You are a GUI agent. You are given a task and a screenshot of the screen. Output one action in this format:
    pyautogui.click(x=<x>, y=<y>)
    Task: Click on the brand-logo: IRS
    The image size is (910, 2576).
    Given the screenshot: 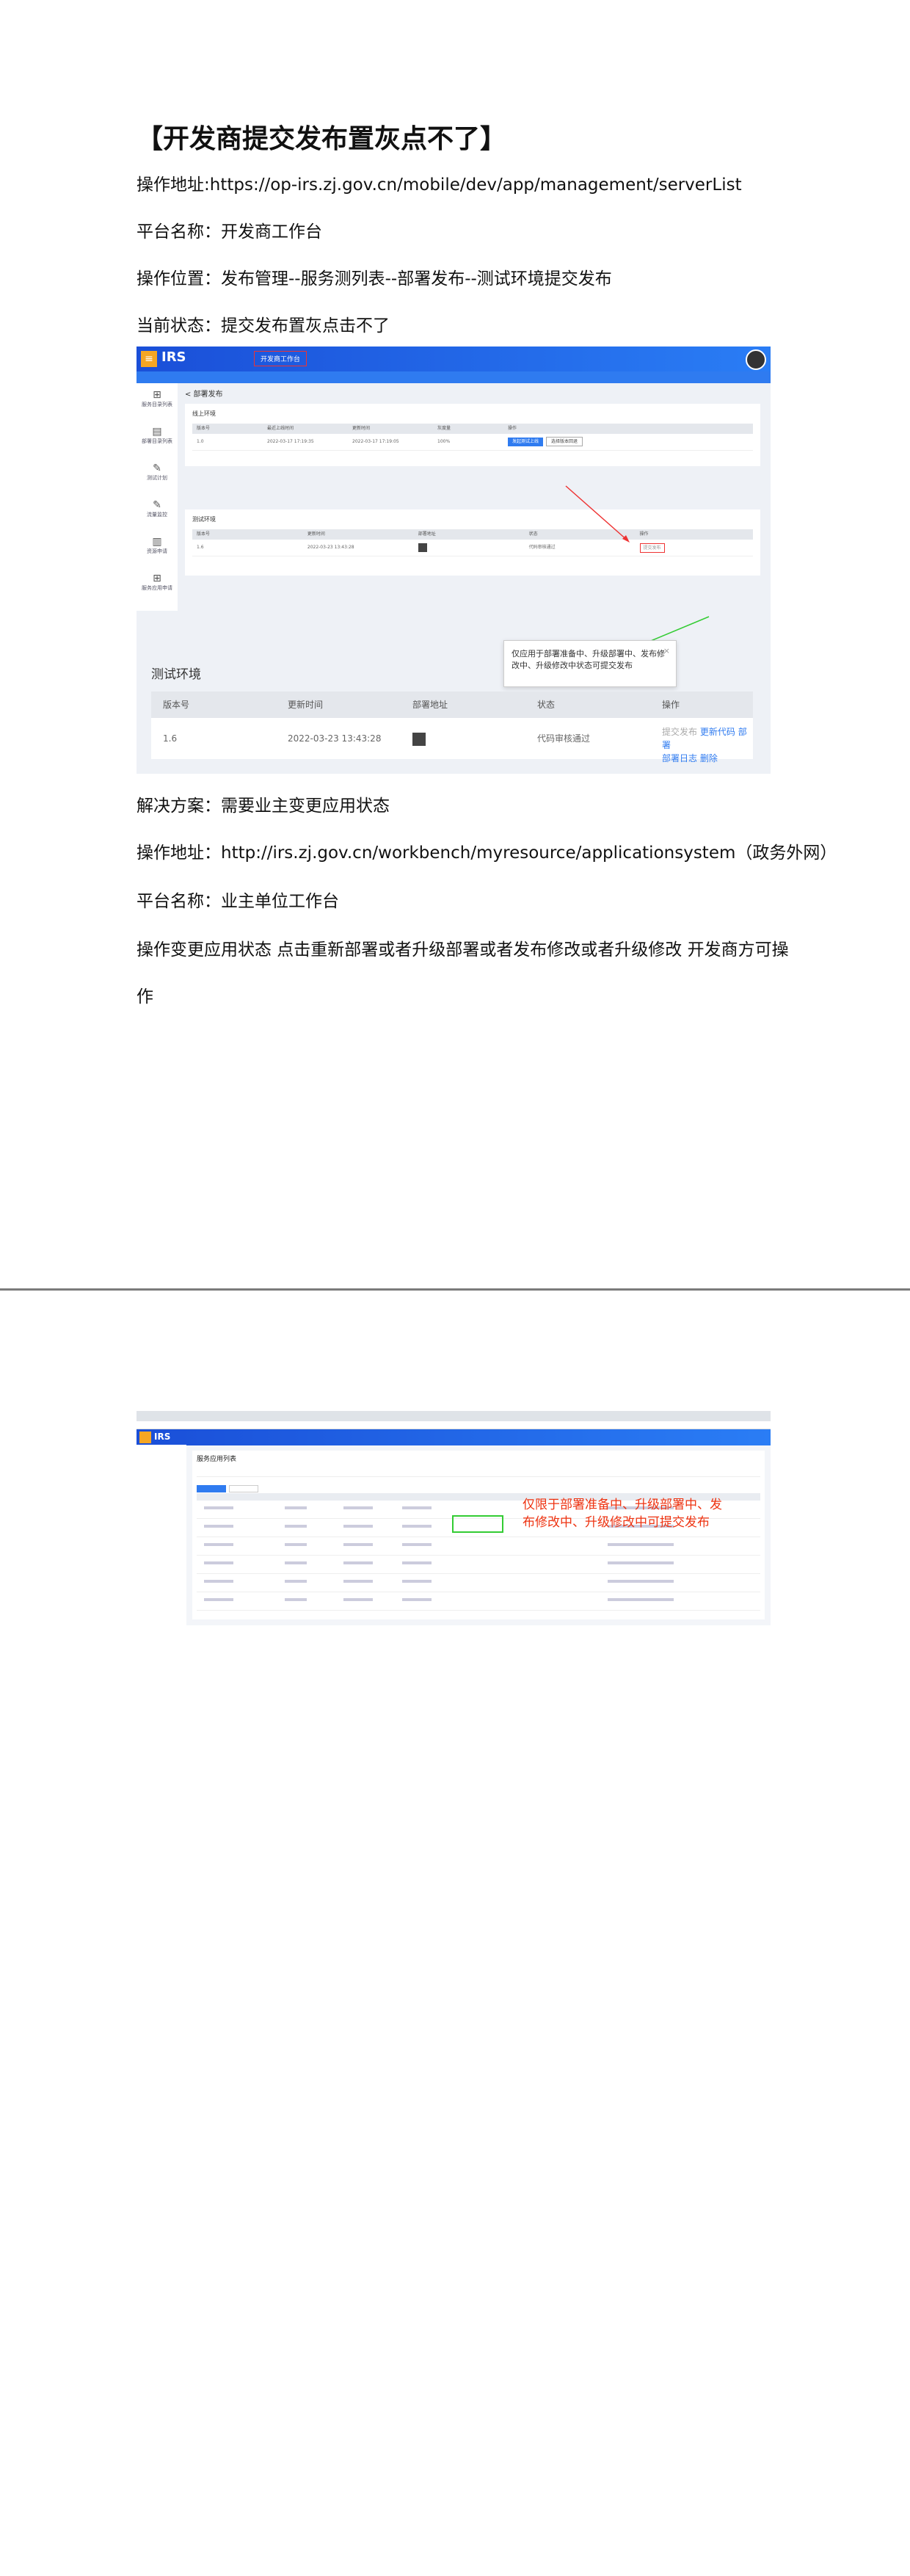 What is the action you would take?
    pyautogui.click(x=163, y=1437)
    